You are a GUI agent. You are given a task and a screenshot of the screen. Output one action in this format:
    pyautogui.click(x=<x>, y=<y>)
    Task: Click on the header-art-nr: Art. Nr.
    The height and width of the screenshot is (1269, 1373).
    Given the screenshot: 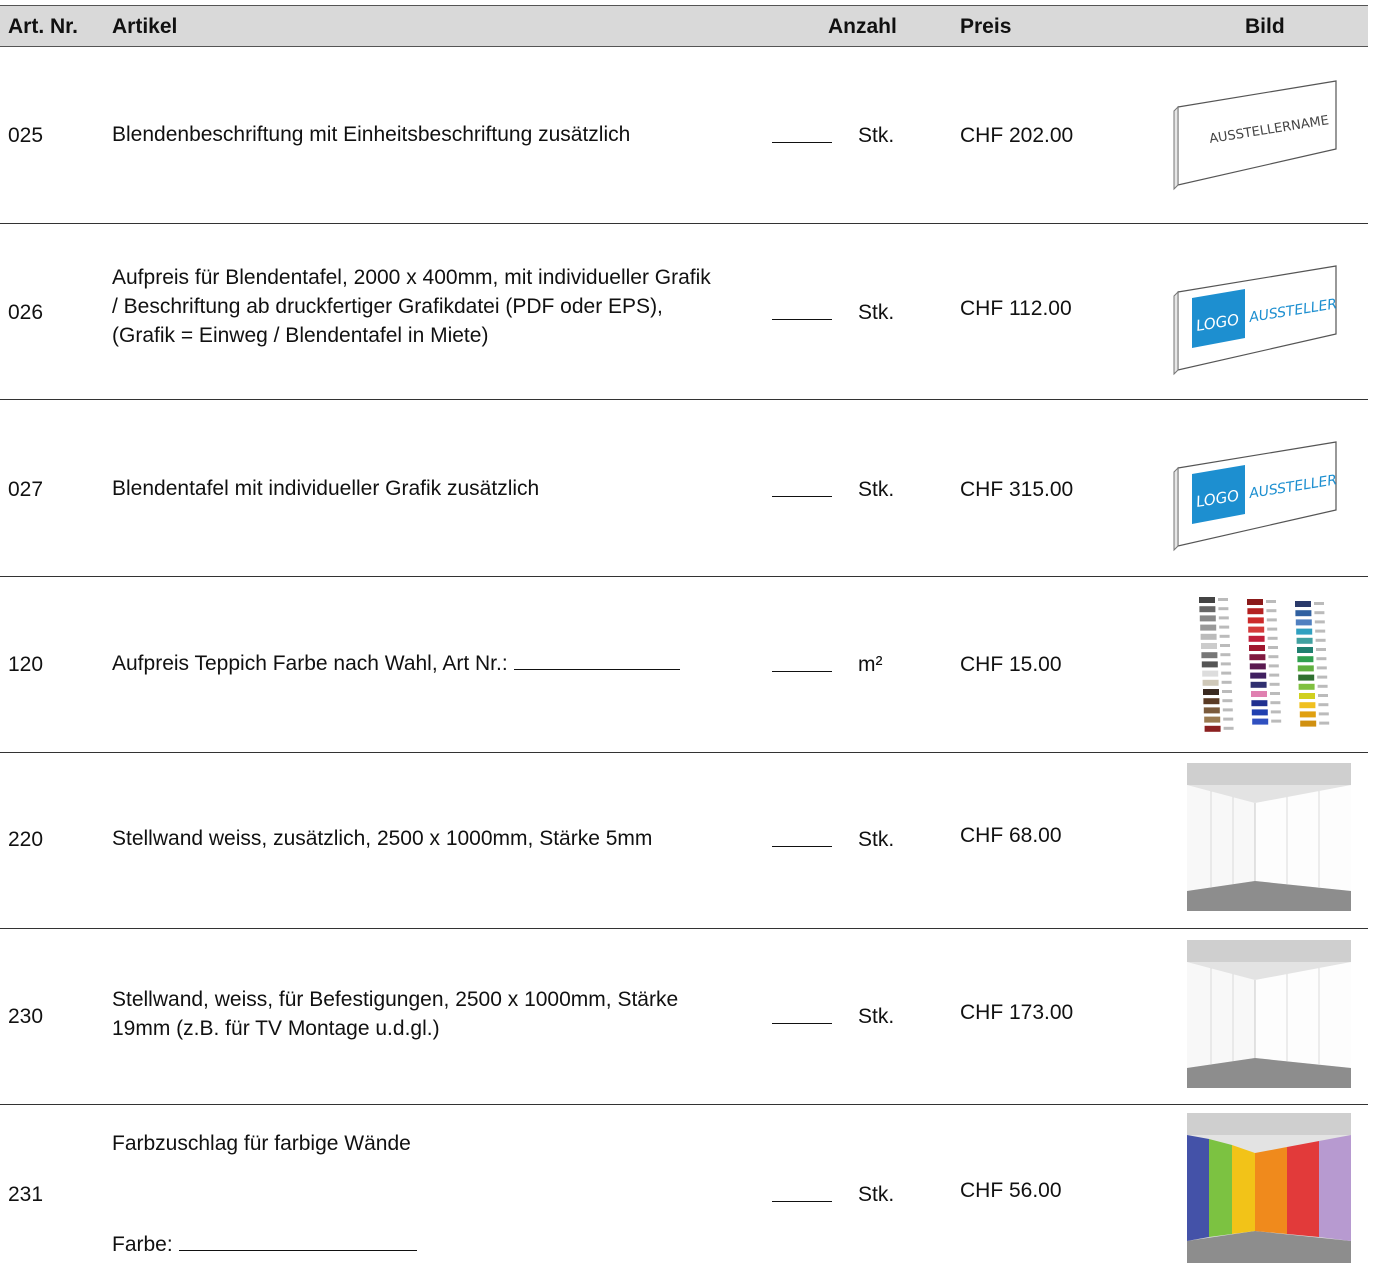 What is the action you would take?
    pyautogui.click(x=43, y=26)
    